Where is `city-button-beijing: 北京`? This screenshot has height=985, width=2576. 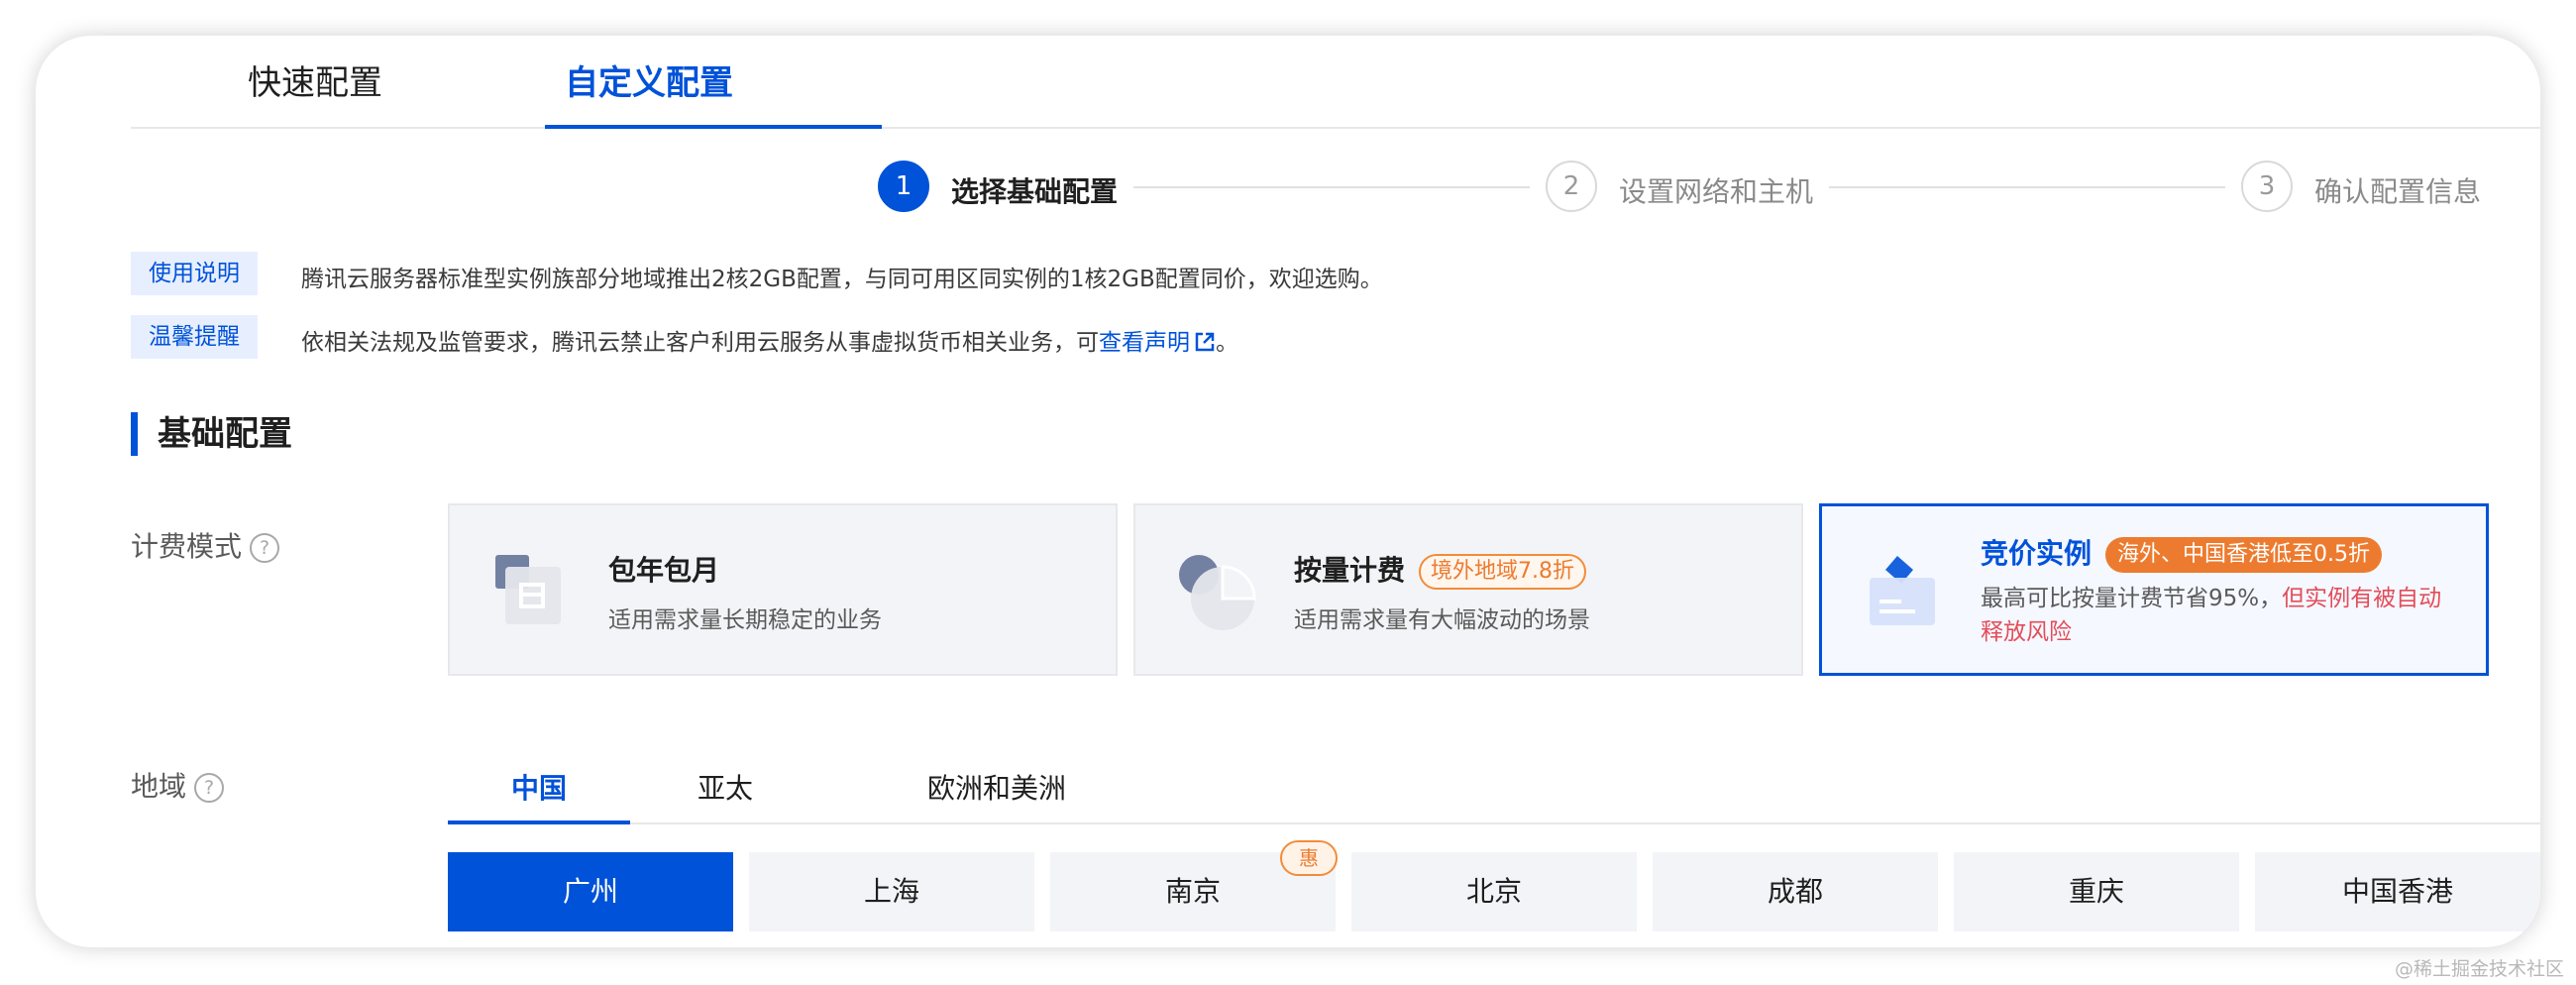
city-button-beijing: 北京 is located at coordinates (1494, 891).